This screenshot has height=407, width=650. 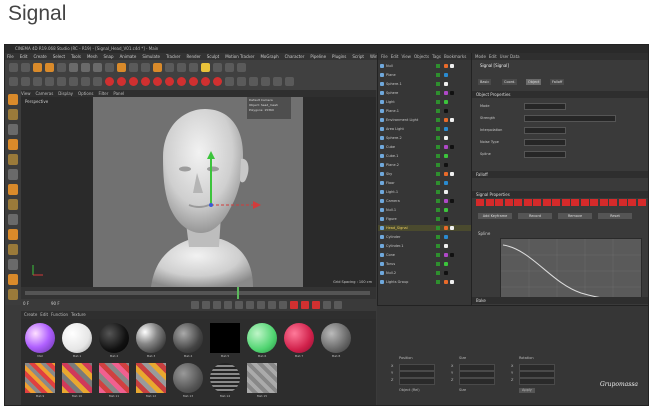 What do you see at coordinates (26, 93) in the screenshot?
I see `viewport-menu-item: View` at bounding box center [26, 93].